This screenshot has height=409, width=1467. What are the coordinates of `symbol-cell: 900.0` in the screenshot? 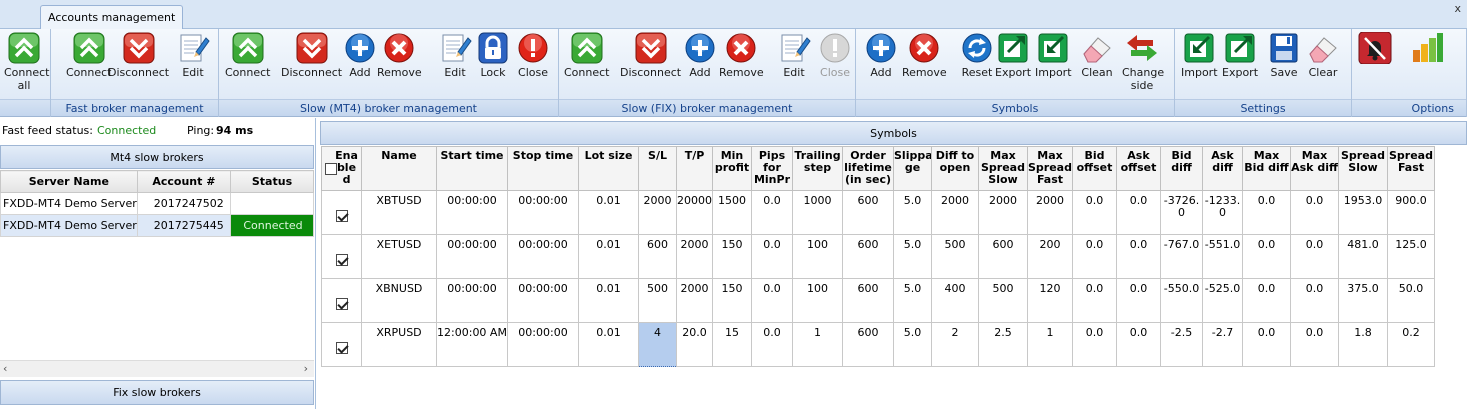 It's located at (1411, 212).